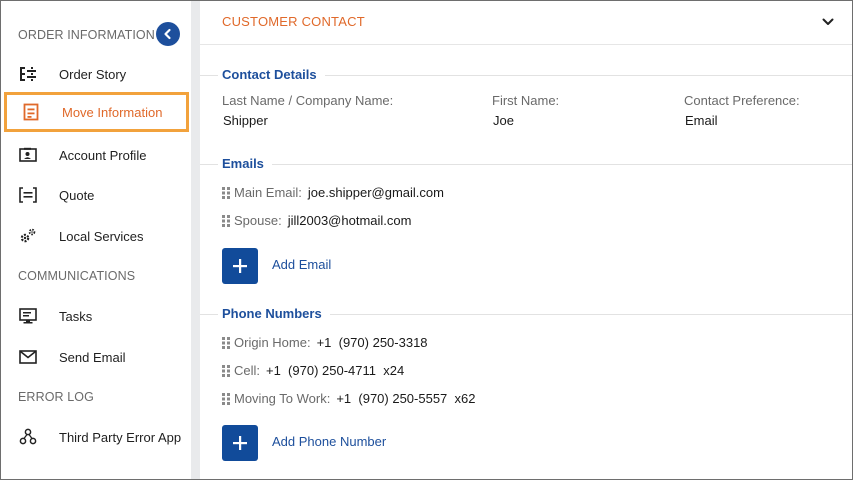 The image size is (853, 480). I want to click on chevron-left-icon, so click(167, 34).